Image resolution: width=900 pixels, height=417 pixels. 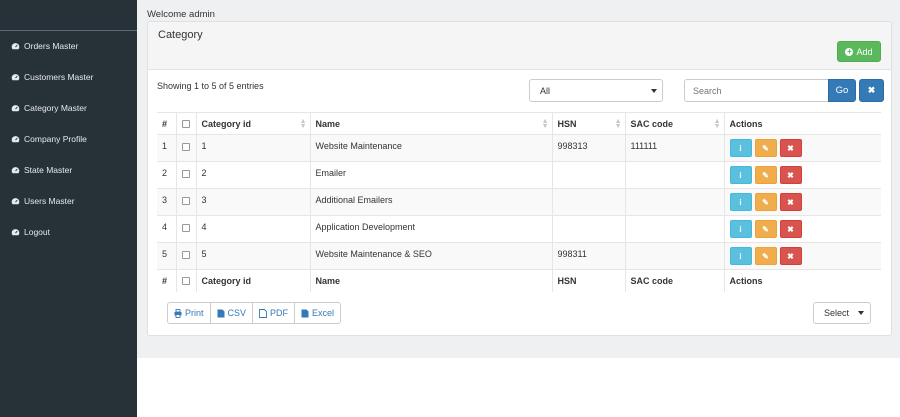 What do you see at coordinates (189, 313) in the screenshot?
I see `print-button: Print` at bounding box center [189, 313].